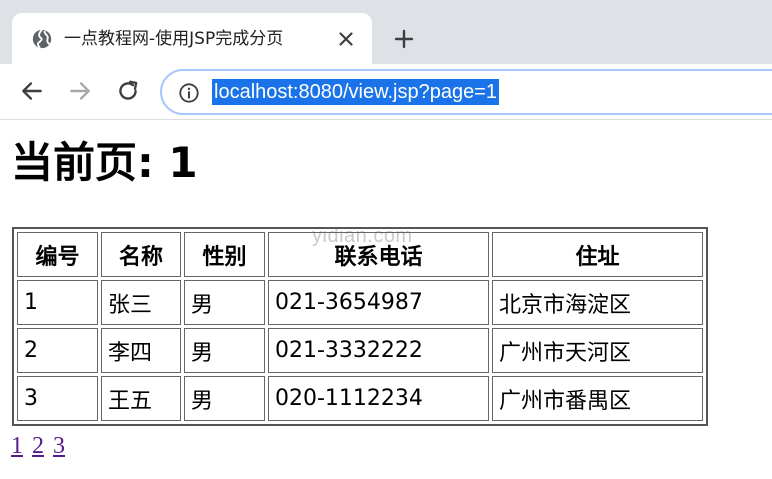 The width and height of the screenshot is (772, 479). What do you see at coordinates (355, 92) in the screenshot?
I see `url-text: localhost:8080/view.jsp?page=1` at bounding box center [355, 92].